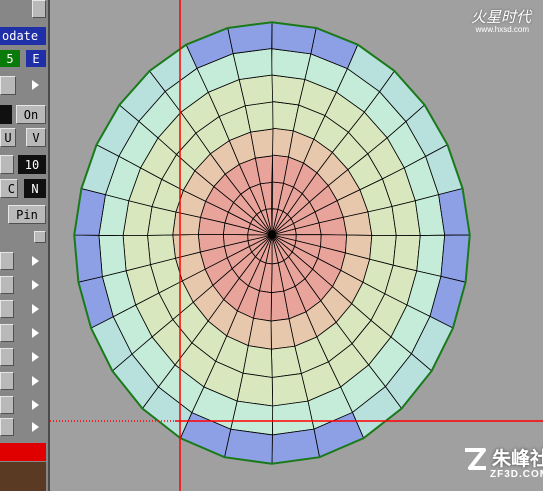 This screenshot has height=491, width=543. What do you see at coordinates (25, 245) in the screenshot?
I see `tool-panel: odate 5 E On U V 10 C N Pin` at bounding box center [25, 245].